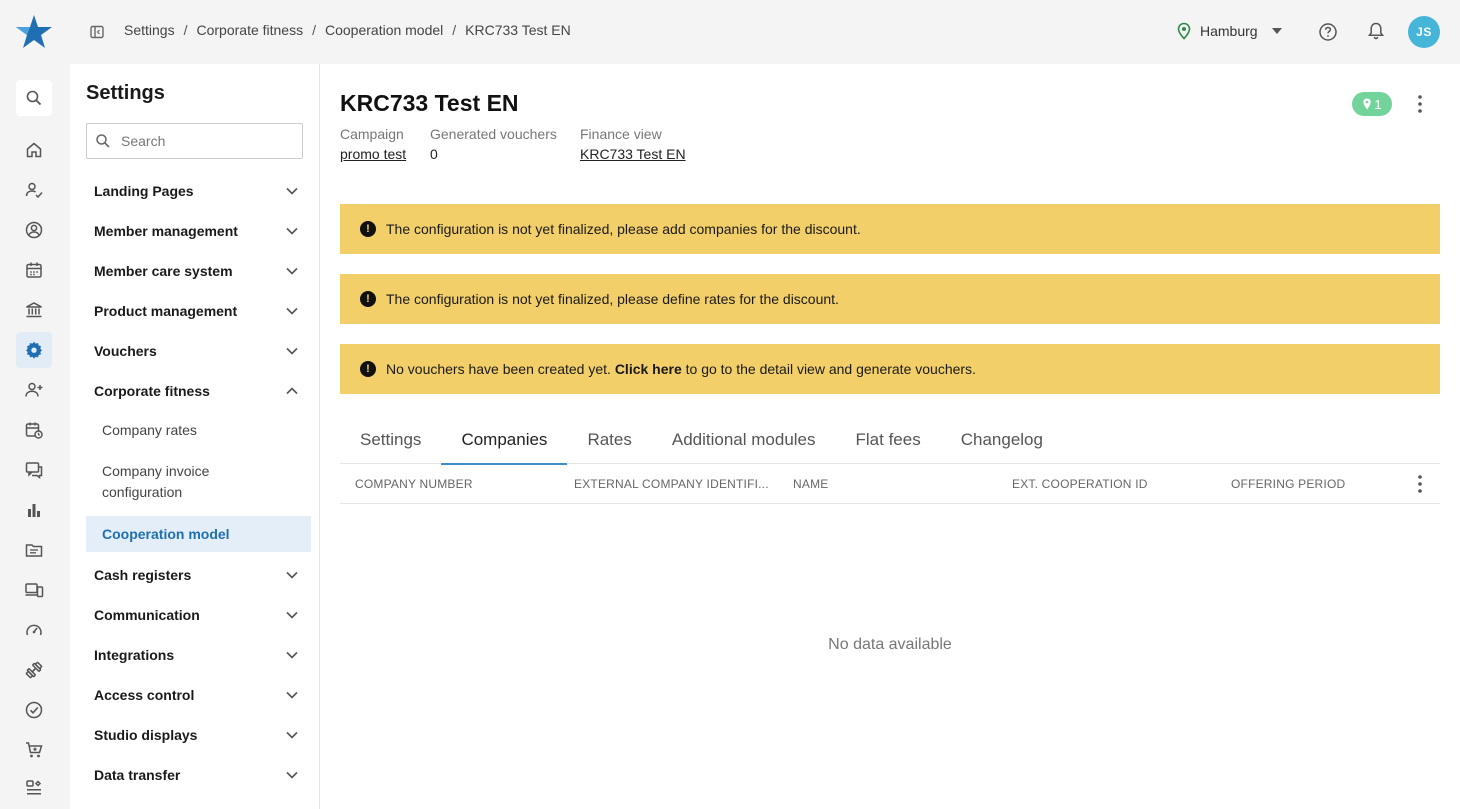  What do you see at coordinates (34, 270) in the screenshot?
I see `calendar-icon` at bounding box center [34, 270].